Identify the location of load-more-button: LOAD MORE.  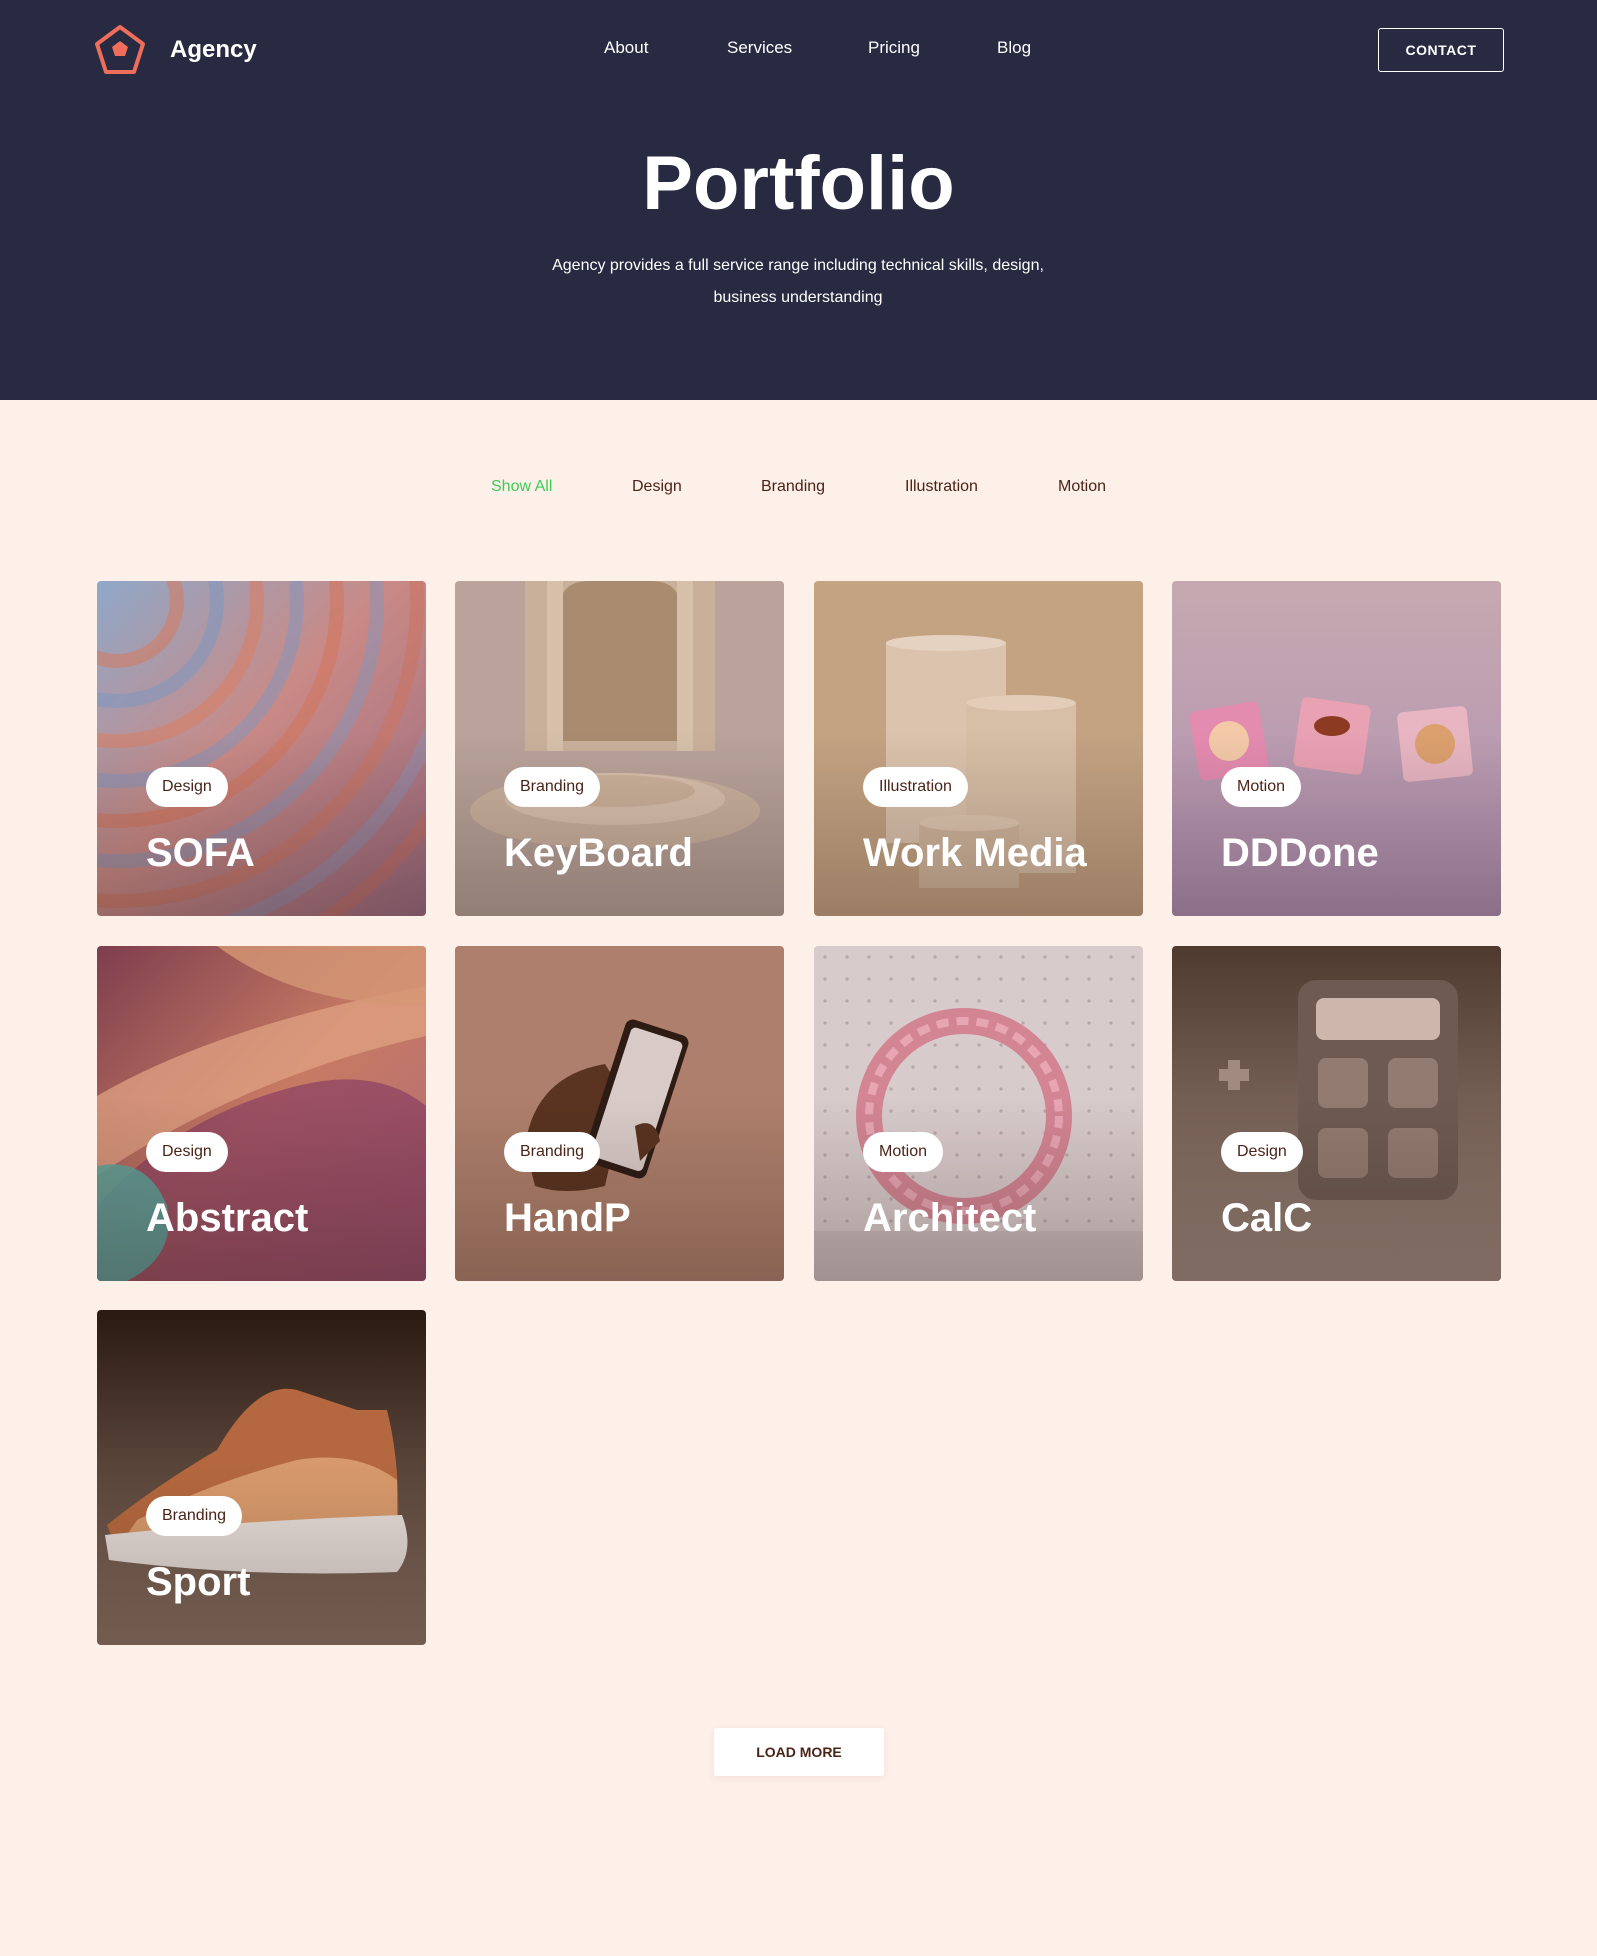
(799, 1752).